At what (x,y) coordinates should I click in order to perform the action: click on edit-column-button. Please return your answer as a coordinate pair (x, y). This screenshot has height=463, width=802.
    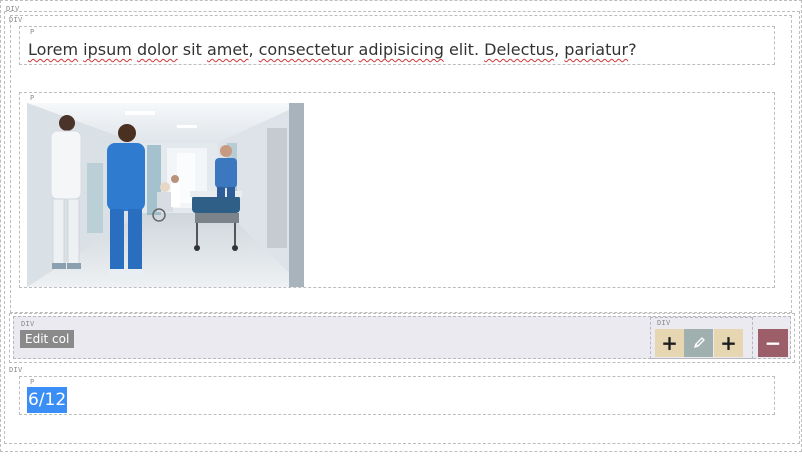
    Looking at the image, I should click on (698, 343).